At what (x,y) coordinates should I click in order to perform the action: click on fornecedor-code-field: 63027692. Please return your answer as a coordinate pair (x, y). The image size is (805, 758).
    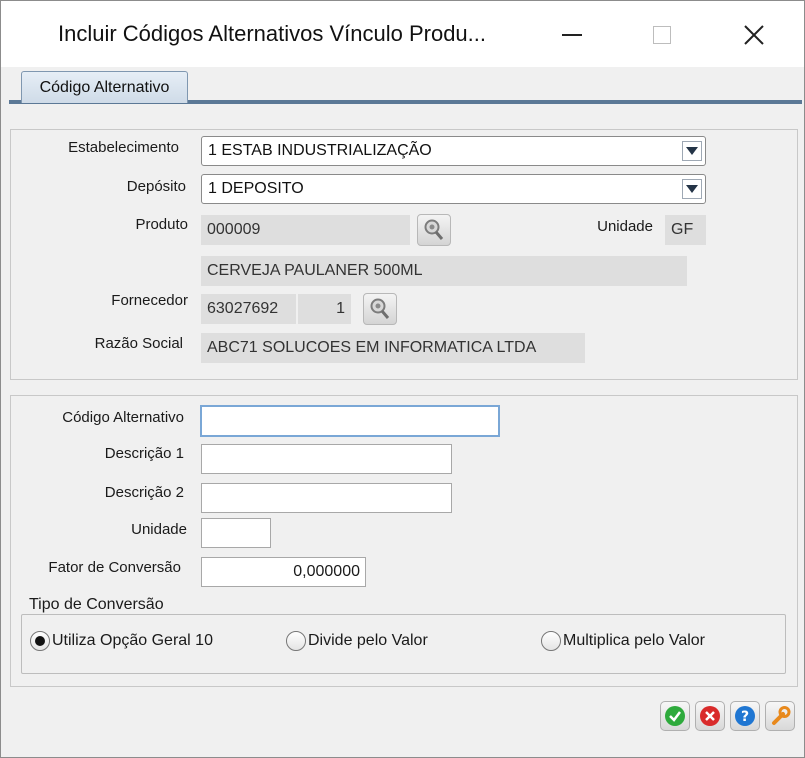
    Looking at the image, I should click on (248, 309).